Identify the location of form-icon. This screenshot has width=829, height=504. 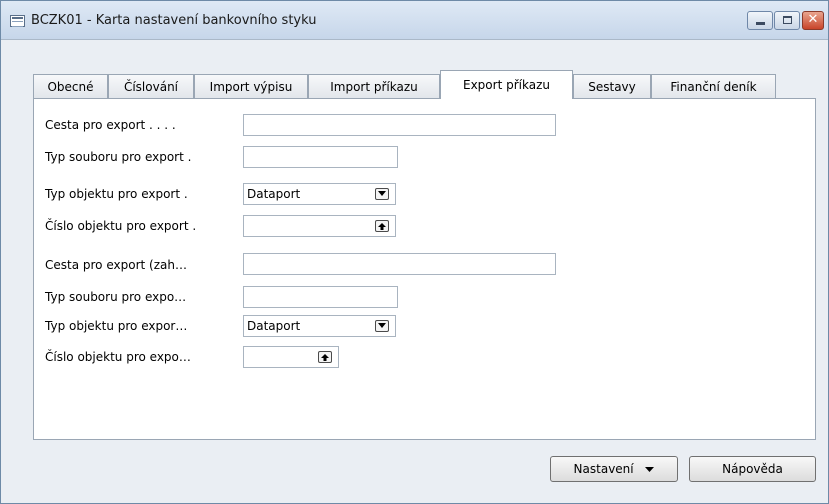
(17, 21).